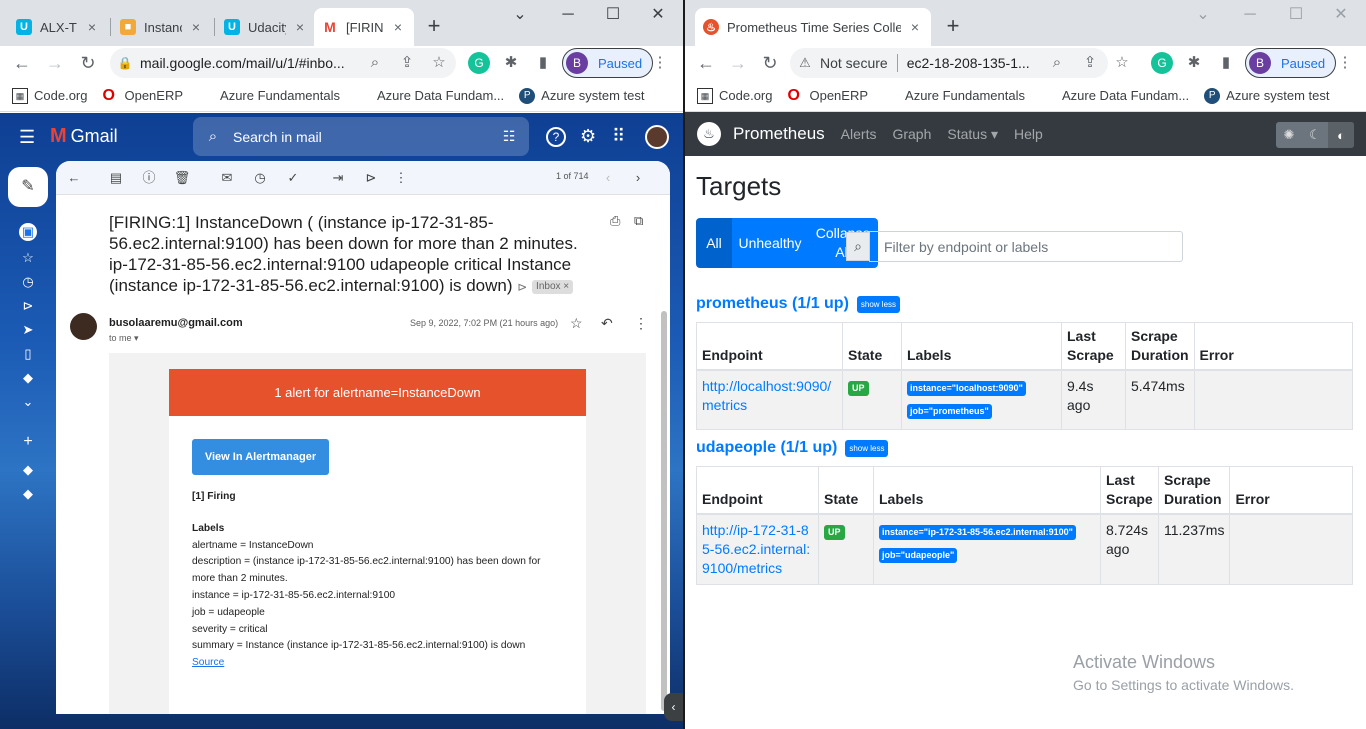 This screenshot has height=729, width=1366. I want to click on prev-chevron-icon: ‹, so click(608, 178).